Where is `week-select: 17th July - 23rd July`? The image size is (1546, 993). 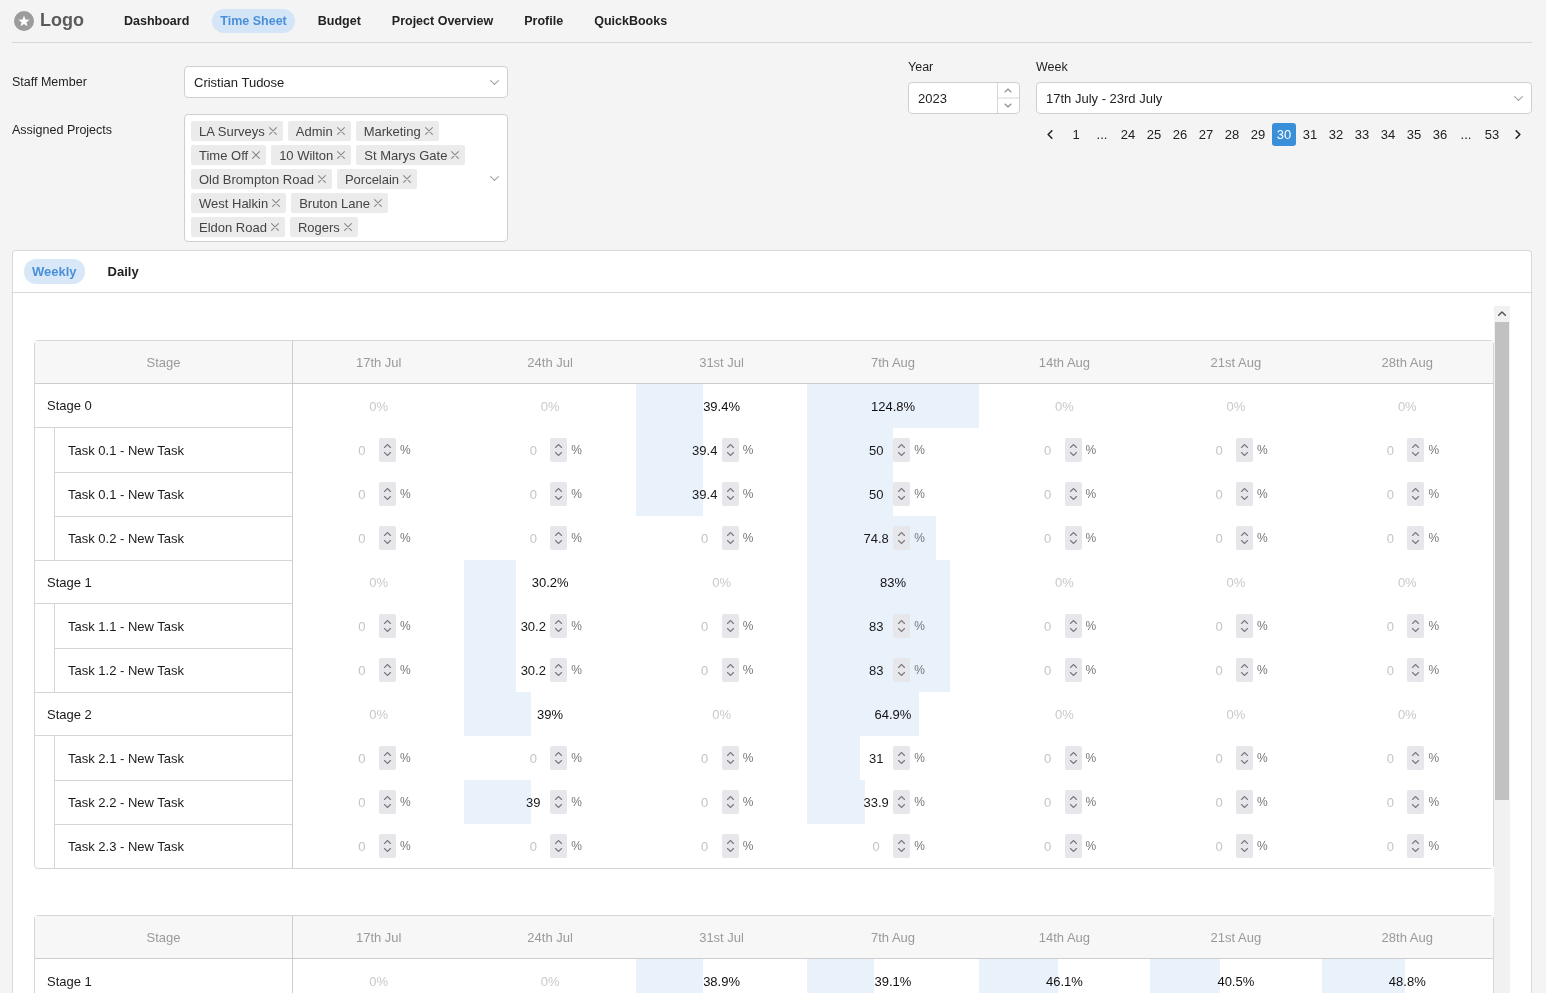 week-select: 17th July - 23rd July is located at coordinates (1284, 98).